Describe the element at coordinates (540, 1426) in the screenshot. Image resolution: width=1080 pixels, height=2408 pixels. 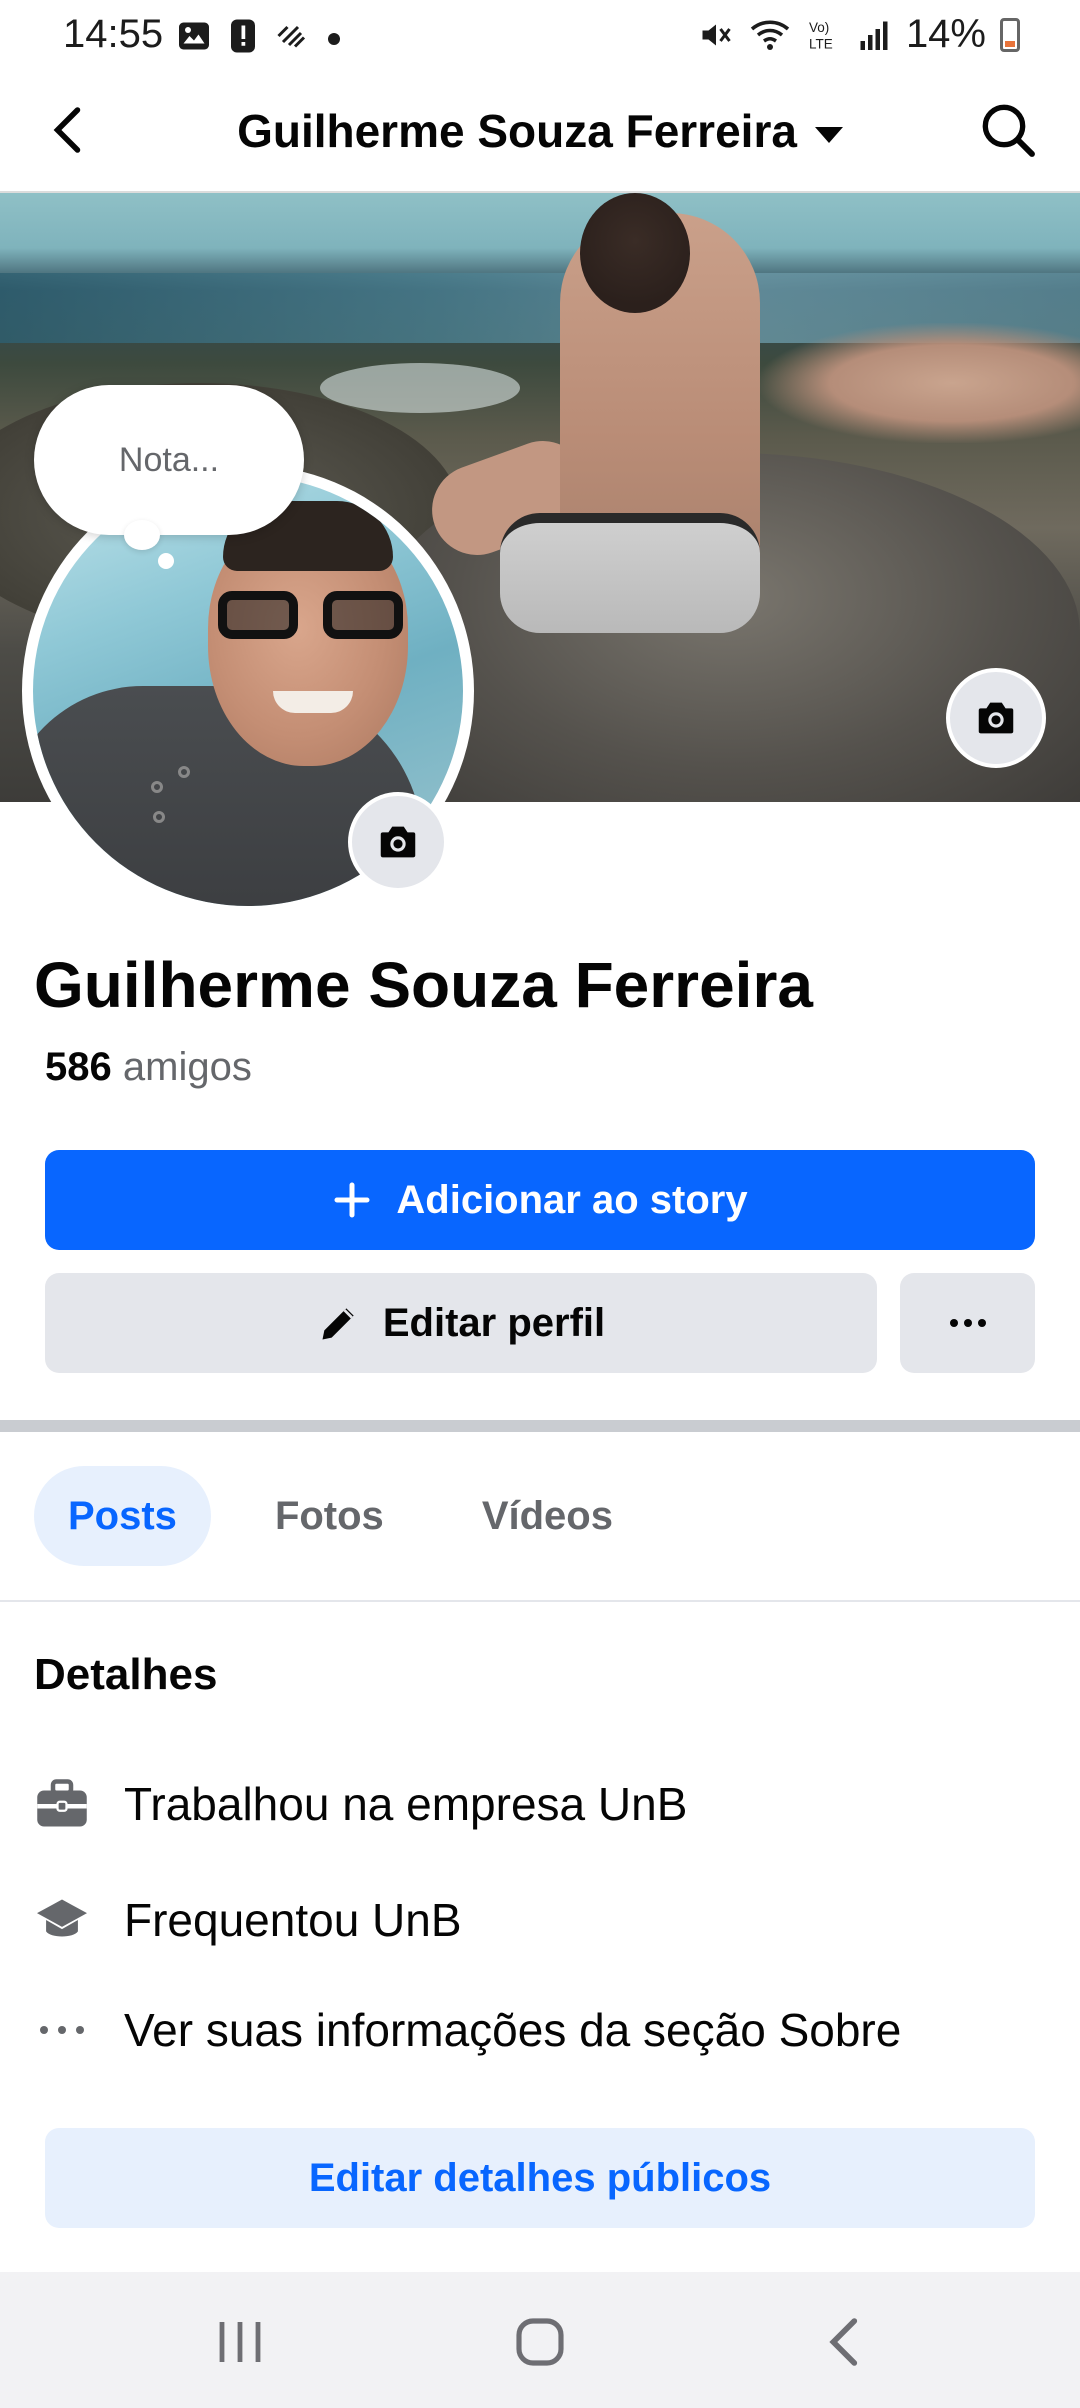
I see `section-divider` at that location.